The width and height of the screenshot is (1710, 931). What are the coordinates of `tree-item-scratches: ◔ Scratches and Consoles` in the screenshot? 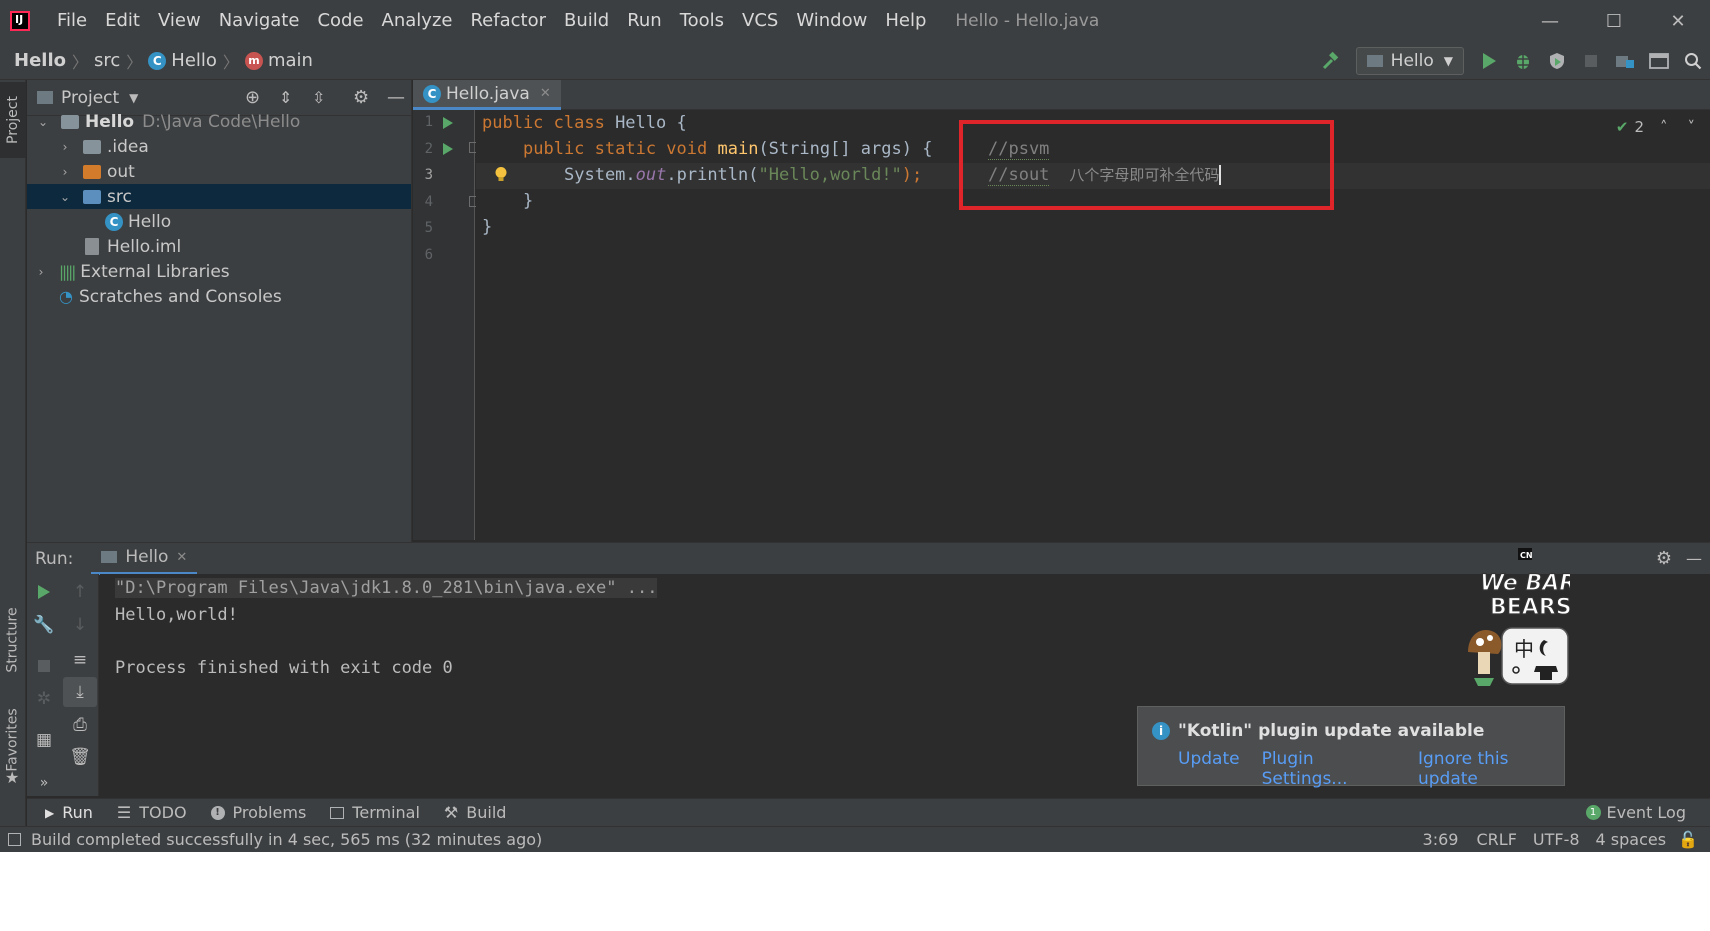 It's located at (219, 296).